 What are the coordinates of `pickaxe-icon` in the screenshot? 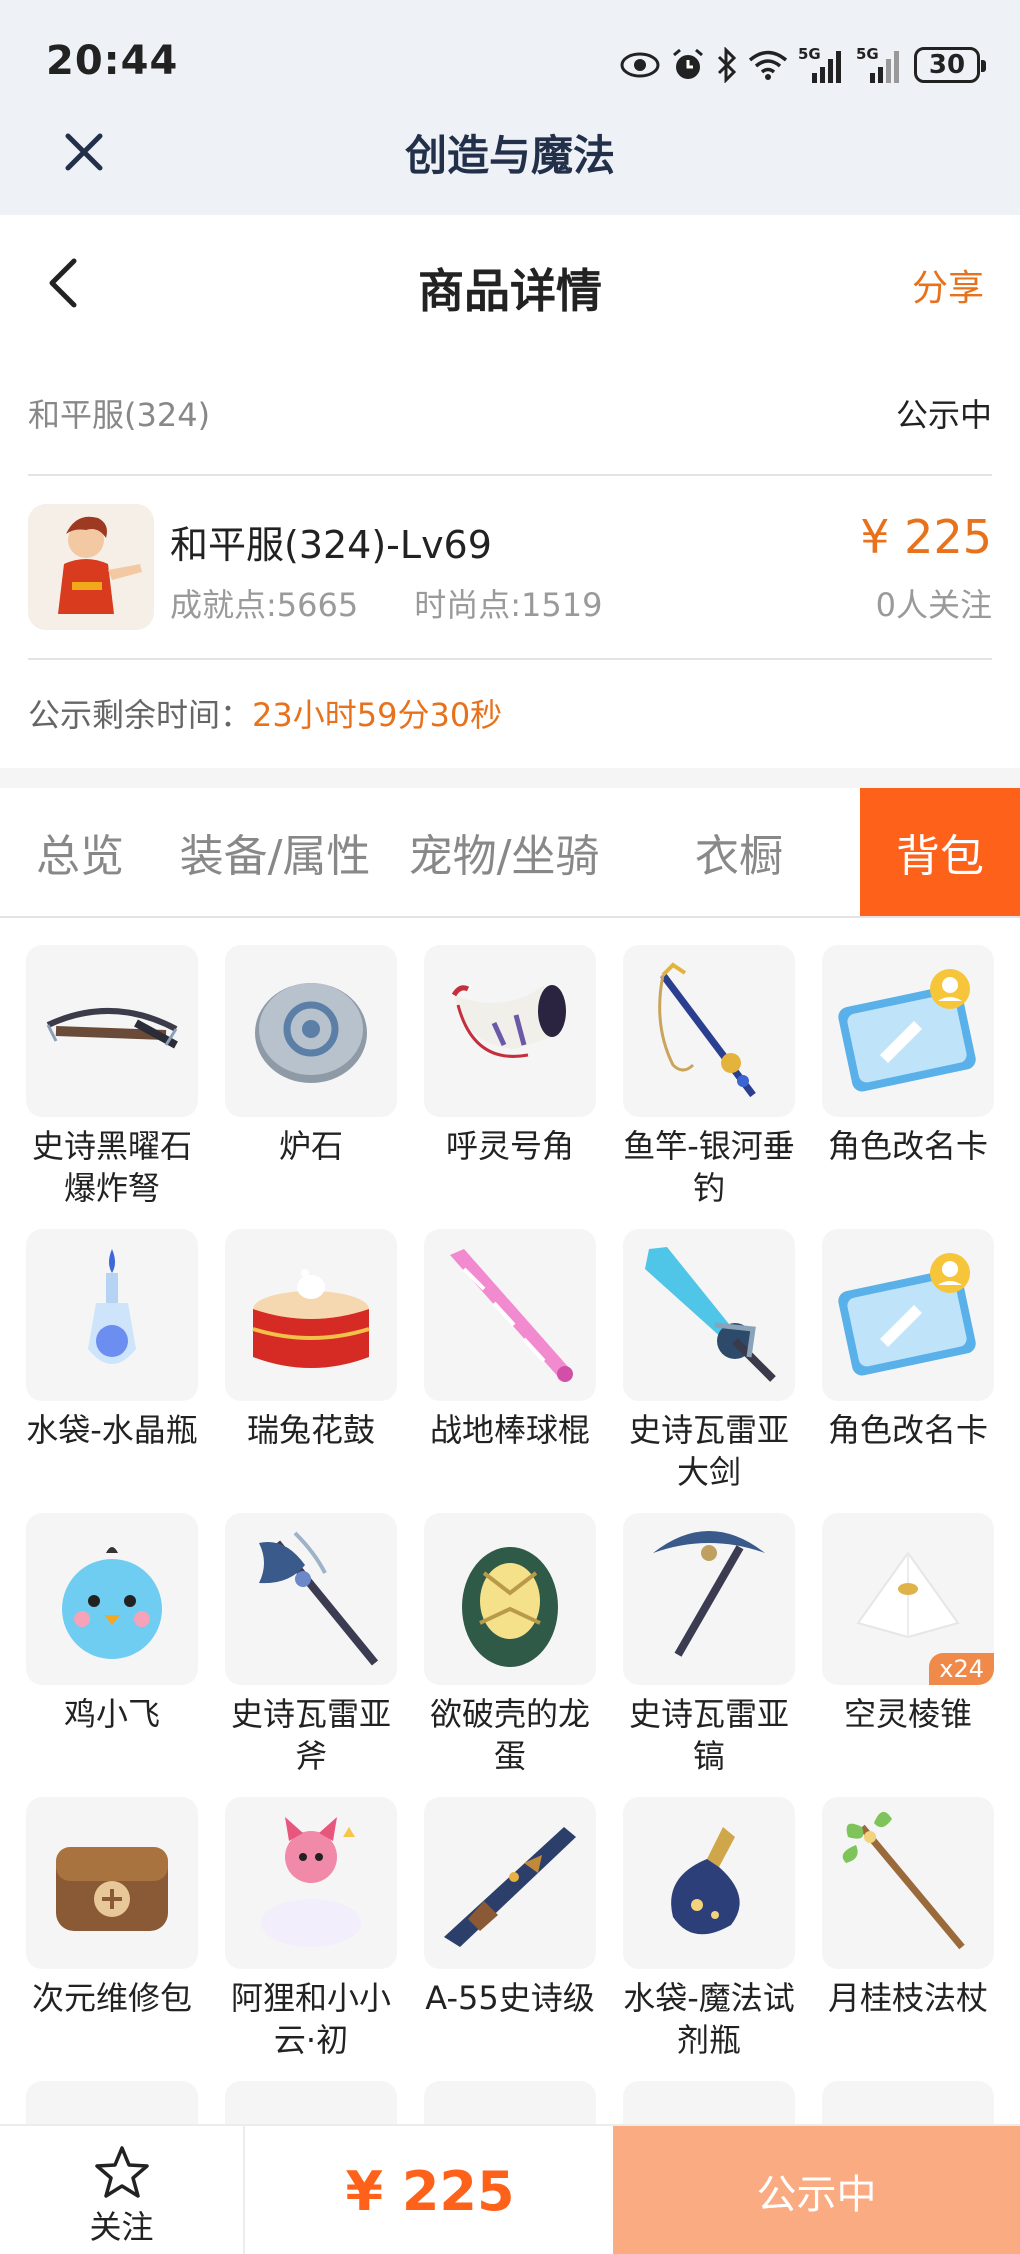 It's located at (709, 1599).